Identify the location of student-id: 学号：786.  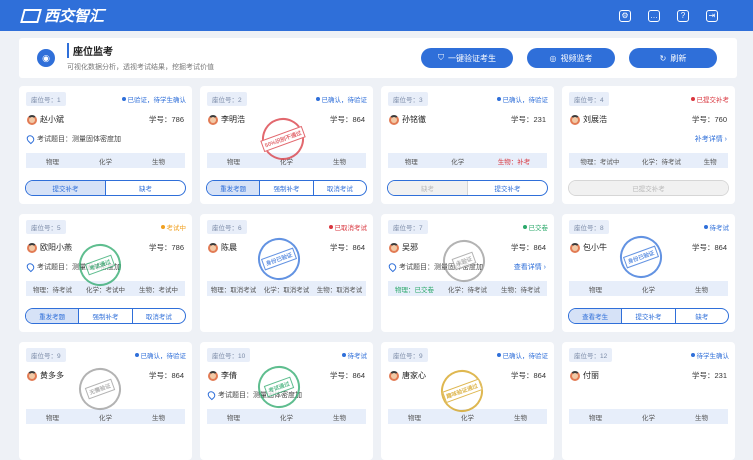
(166, 119).